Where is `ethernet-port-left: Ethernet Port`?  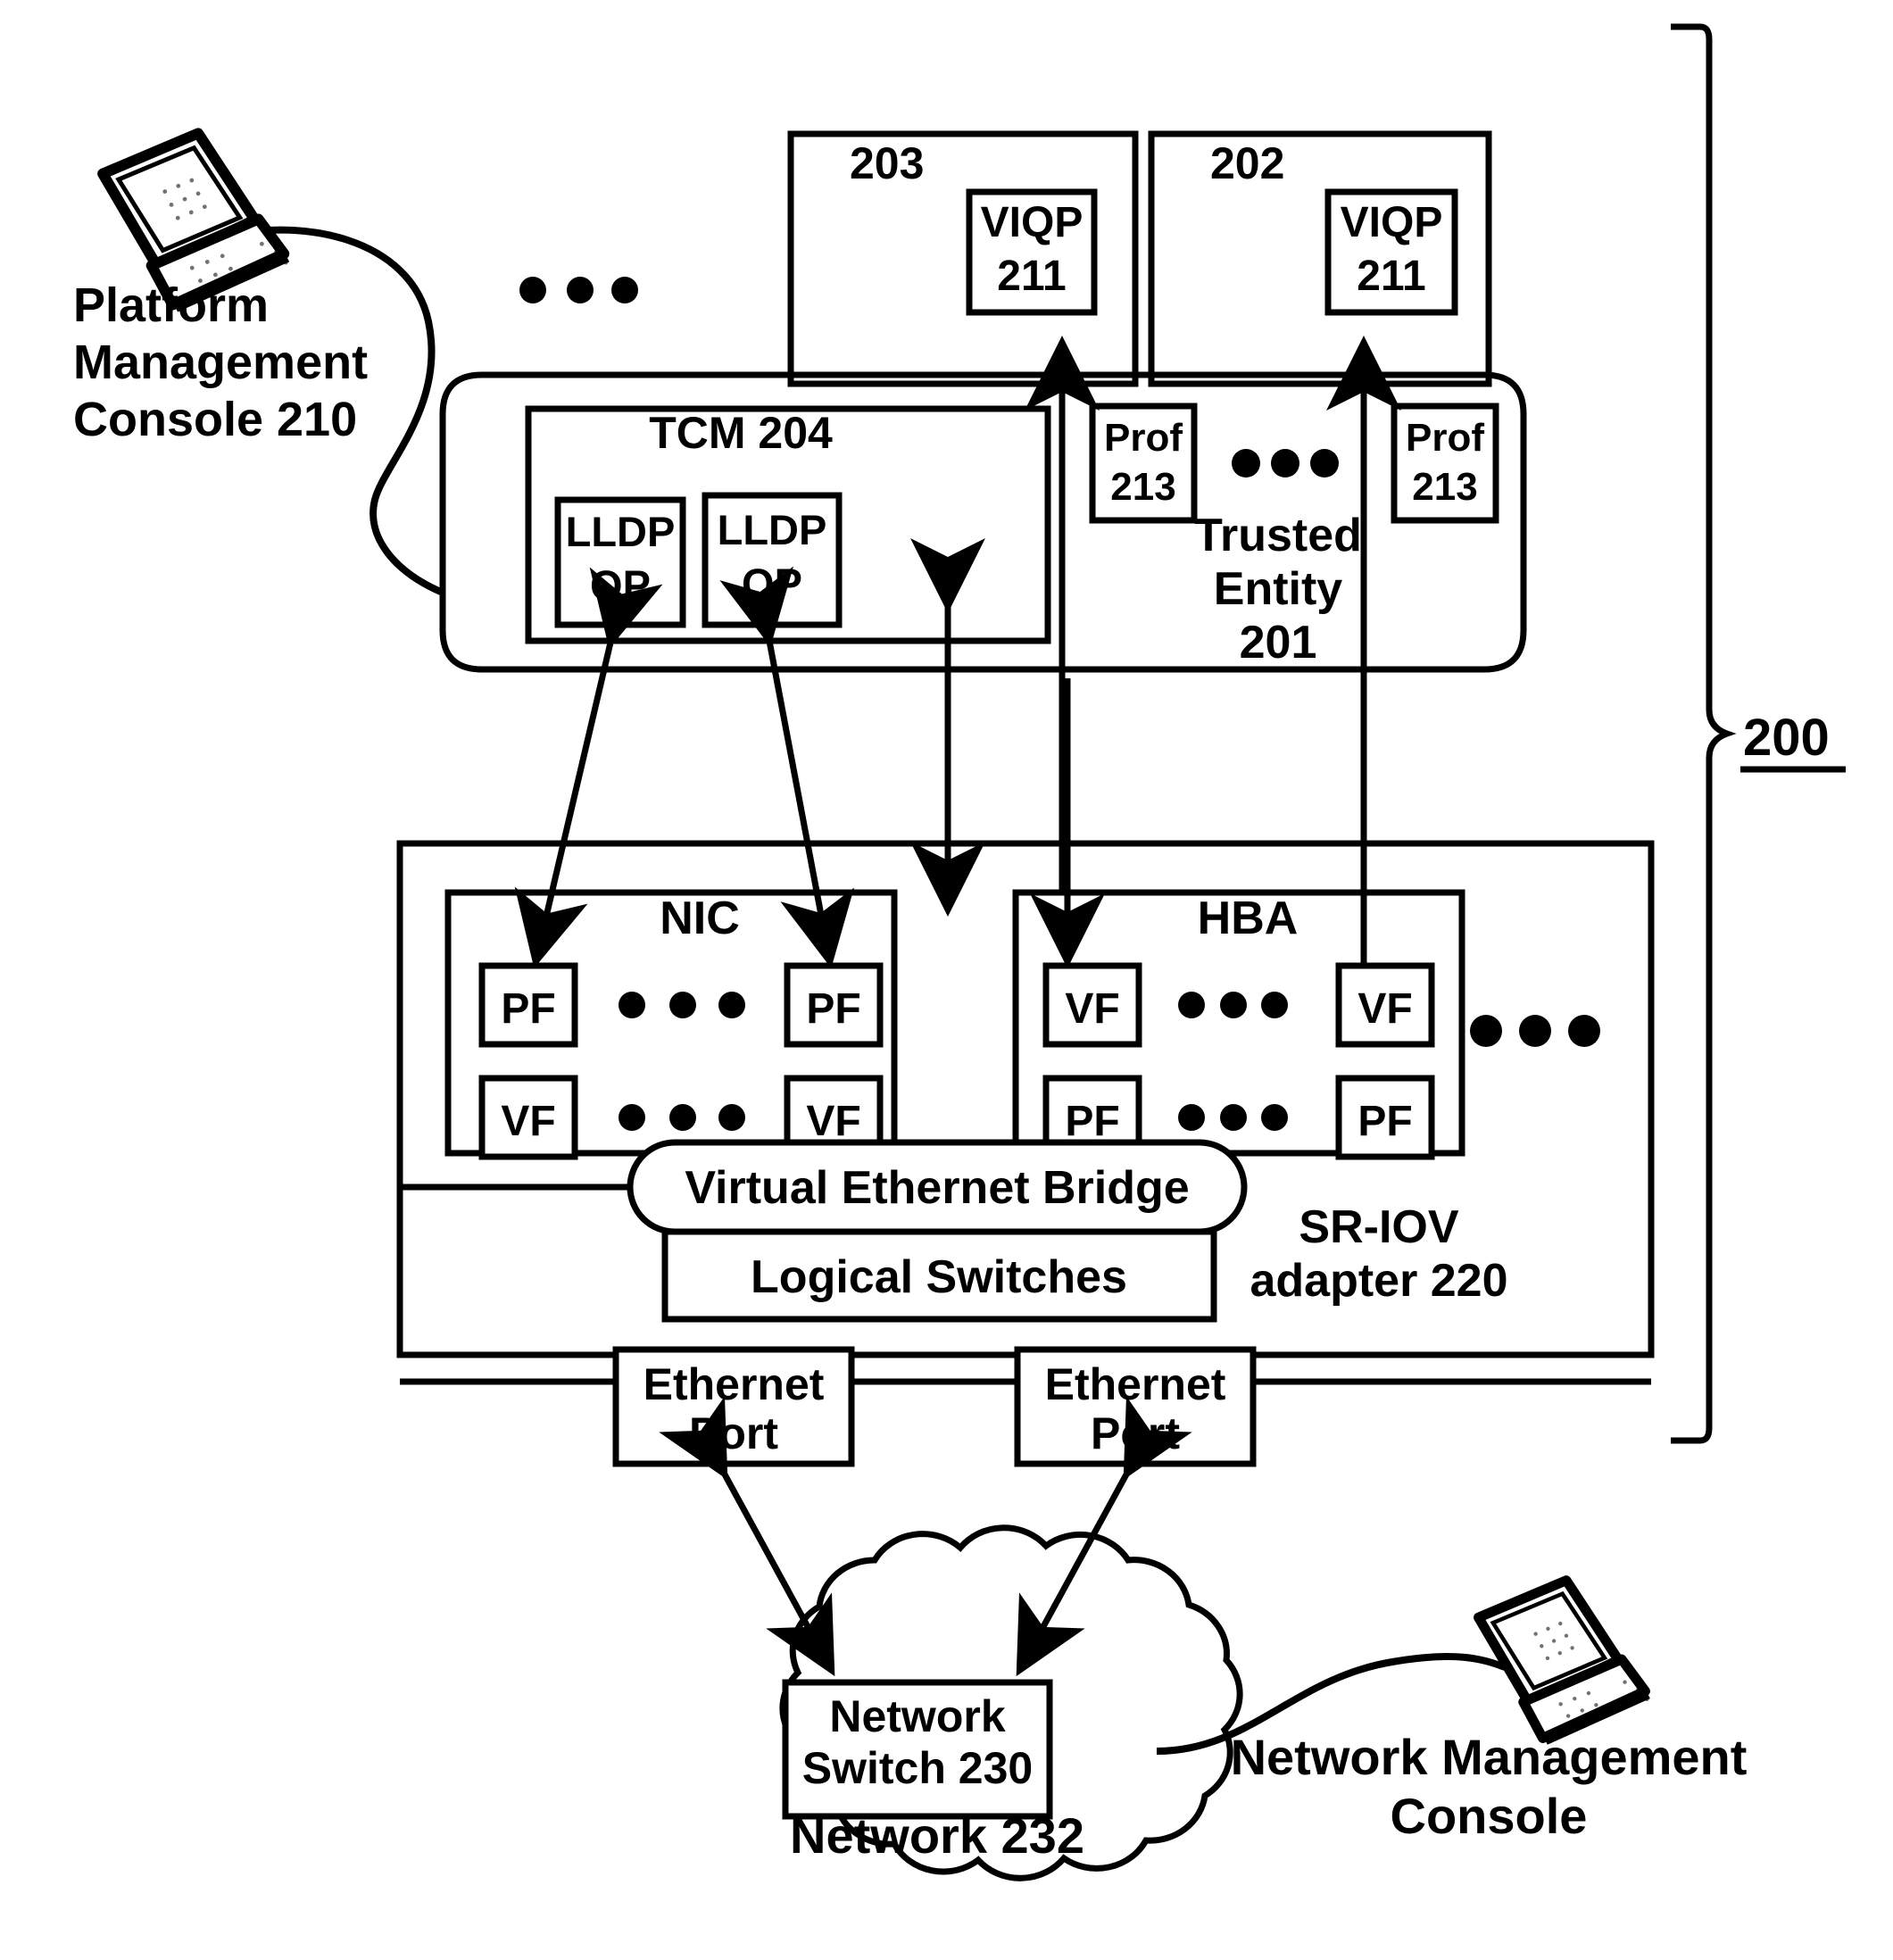 ethernet-port-left: Ethernet Port is located at coordinates (733, 1406).